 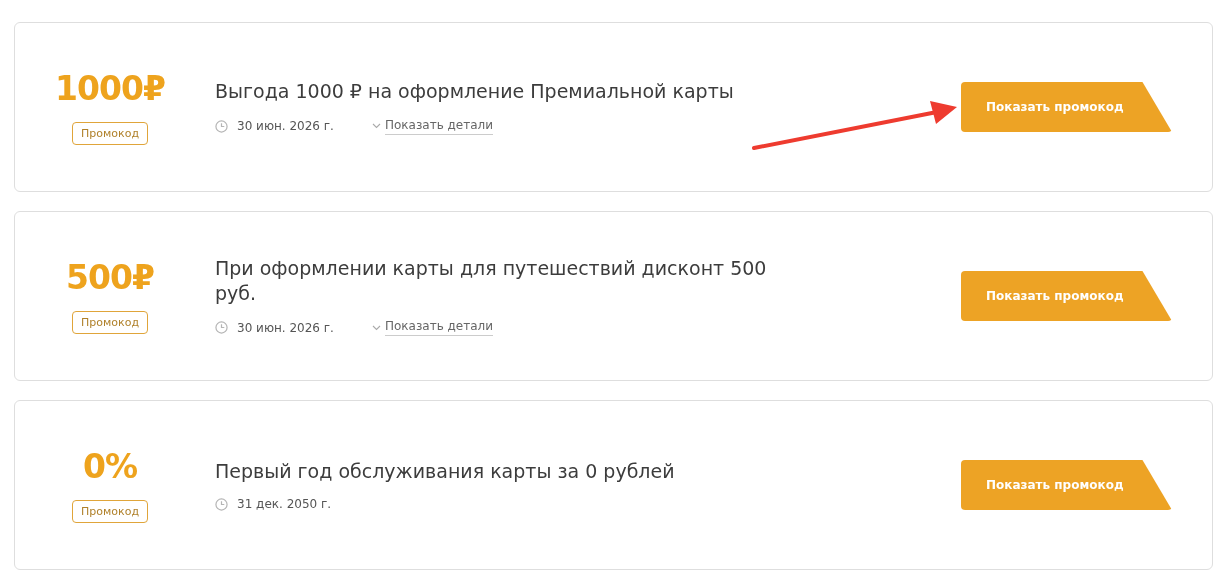 What do you see at coordinates (110, 88) in the screenshot?
I see `discount-value: 1000₽` at bounding box center [110, 88].